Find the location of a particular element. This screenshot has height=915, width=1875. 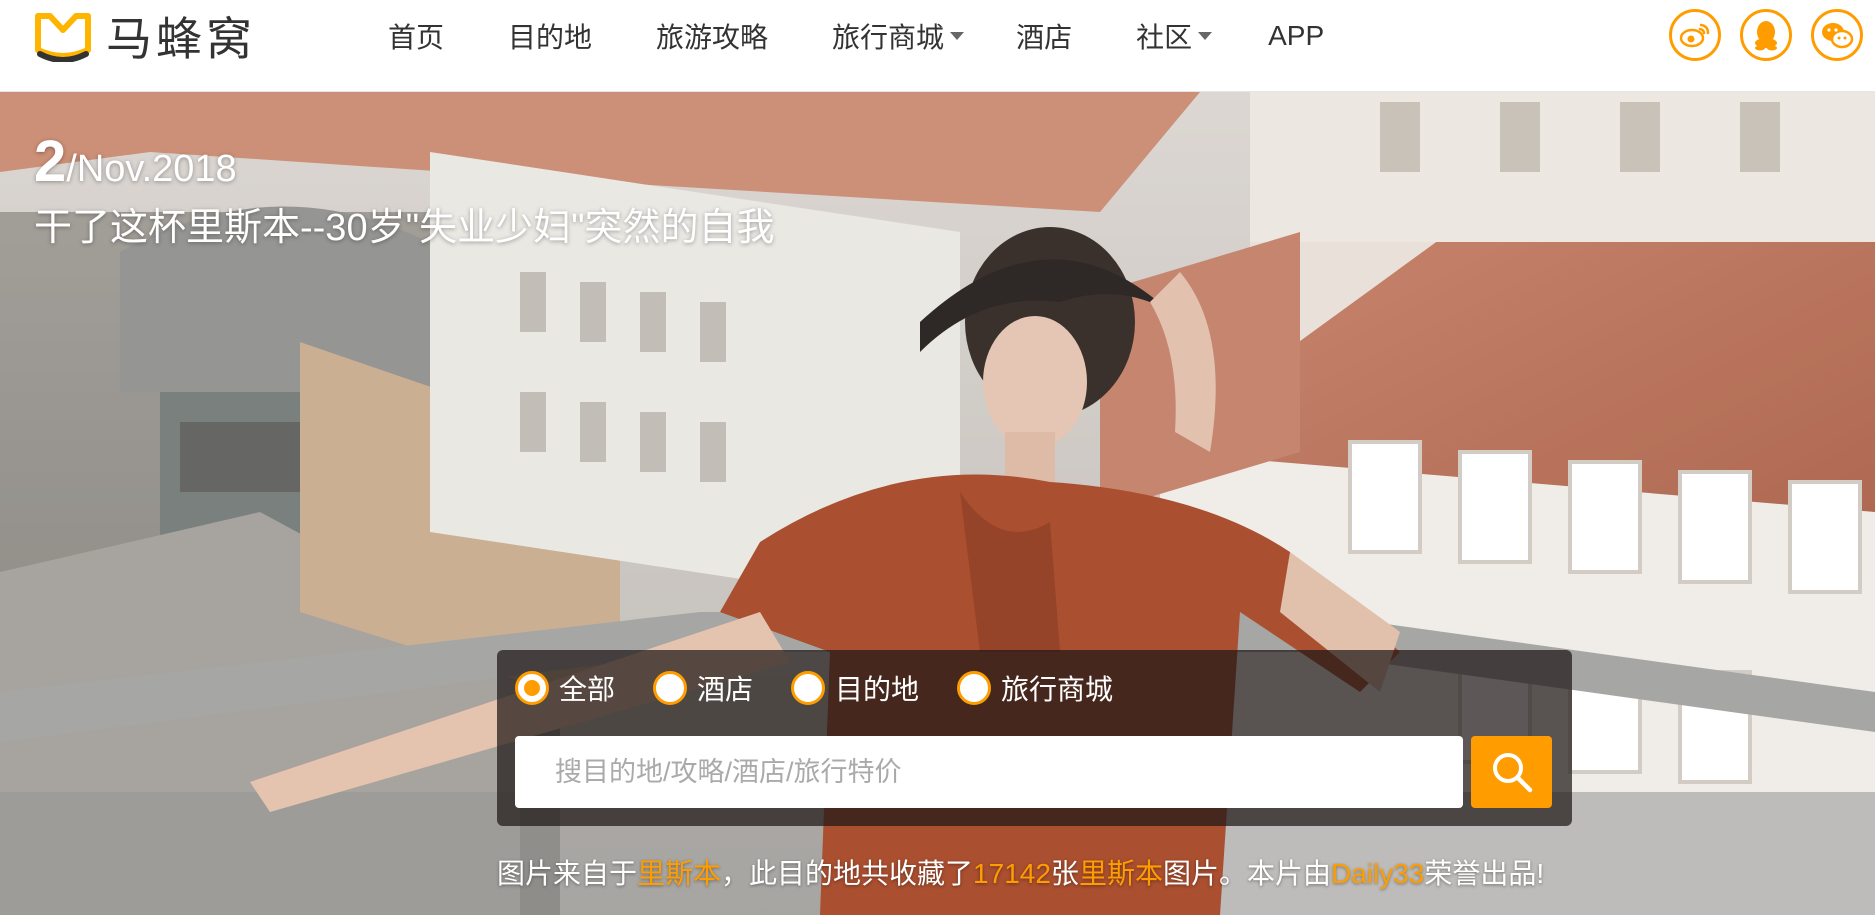

credit-text: 图片来自于 is located at coordinates (567, 873).